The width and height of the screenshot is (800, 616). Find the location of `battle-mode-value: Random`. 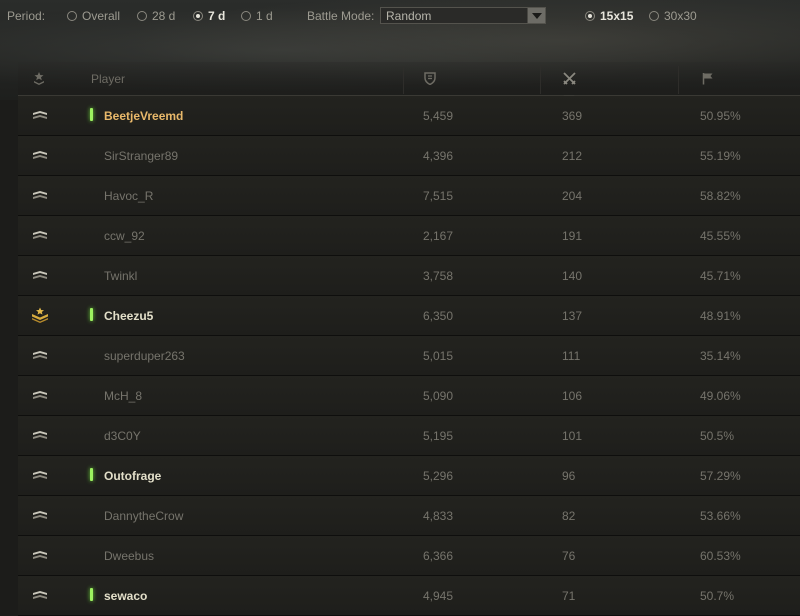

battle-mode-value: Random is located at coordinates (409, 16).